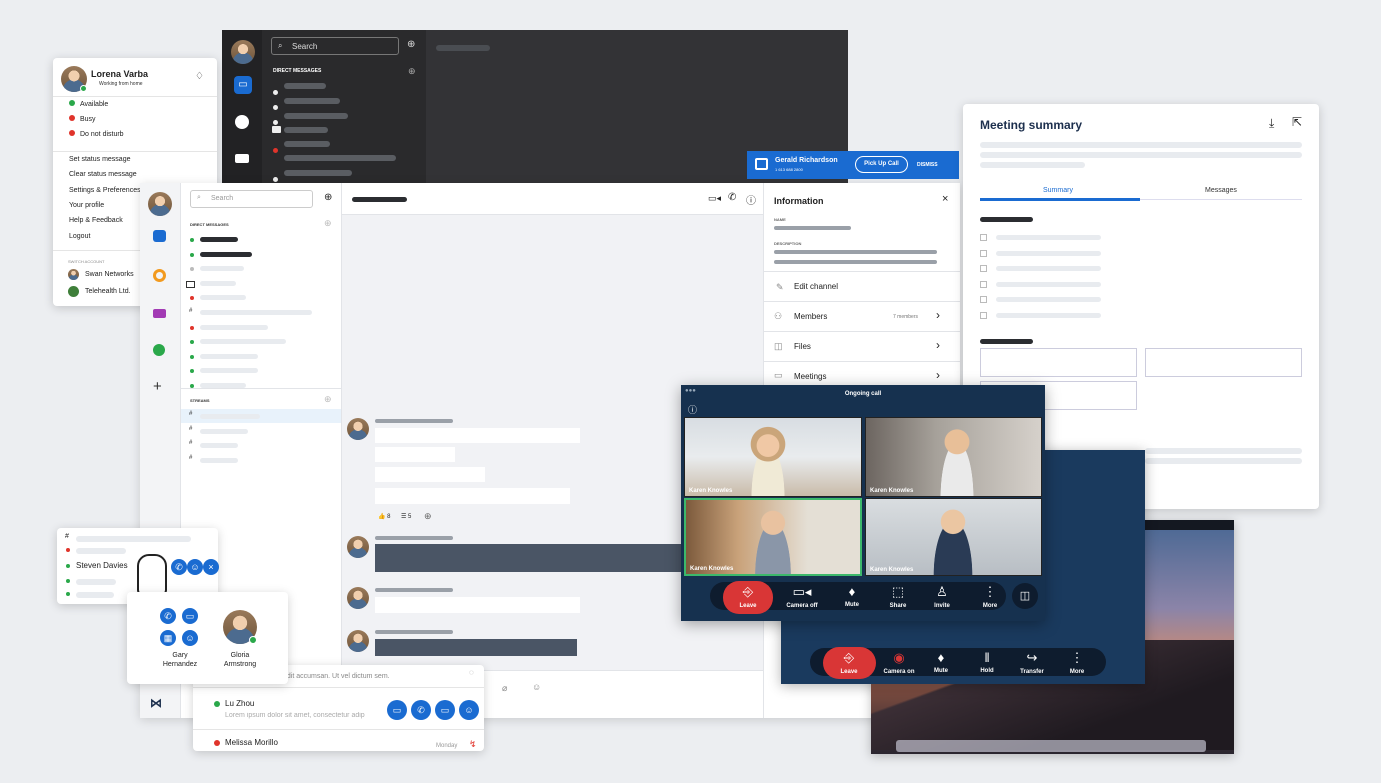  Describe the element at coordinates (927, 165) in the screenshot. I see `dismiss-button: DISMISS` at that location.